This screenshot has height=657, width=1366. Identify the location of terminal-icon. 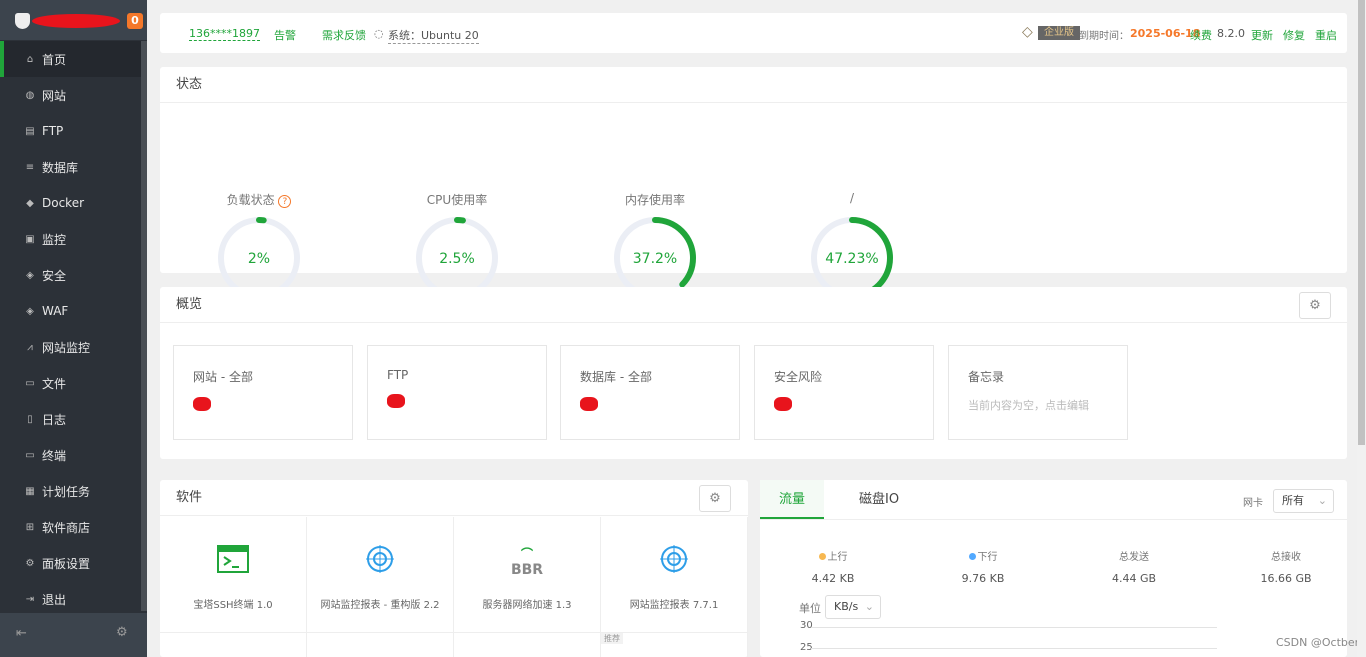
(233, 559).